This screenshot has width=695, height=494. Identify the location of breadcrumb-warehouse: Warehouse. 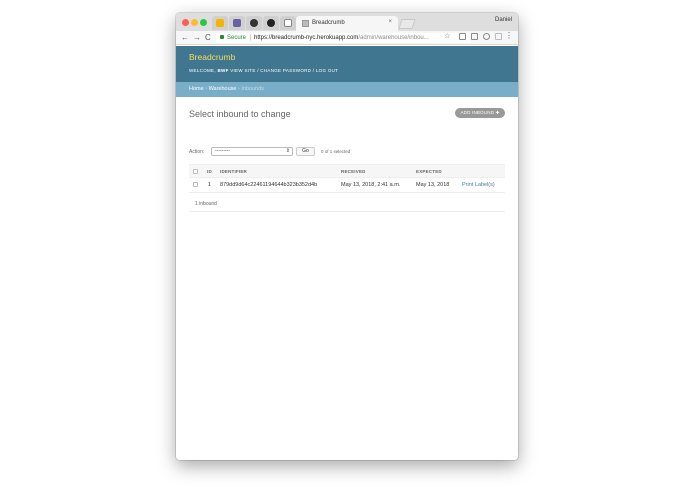
(223, 89).